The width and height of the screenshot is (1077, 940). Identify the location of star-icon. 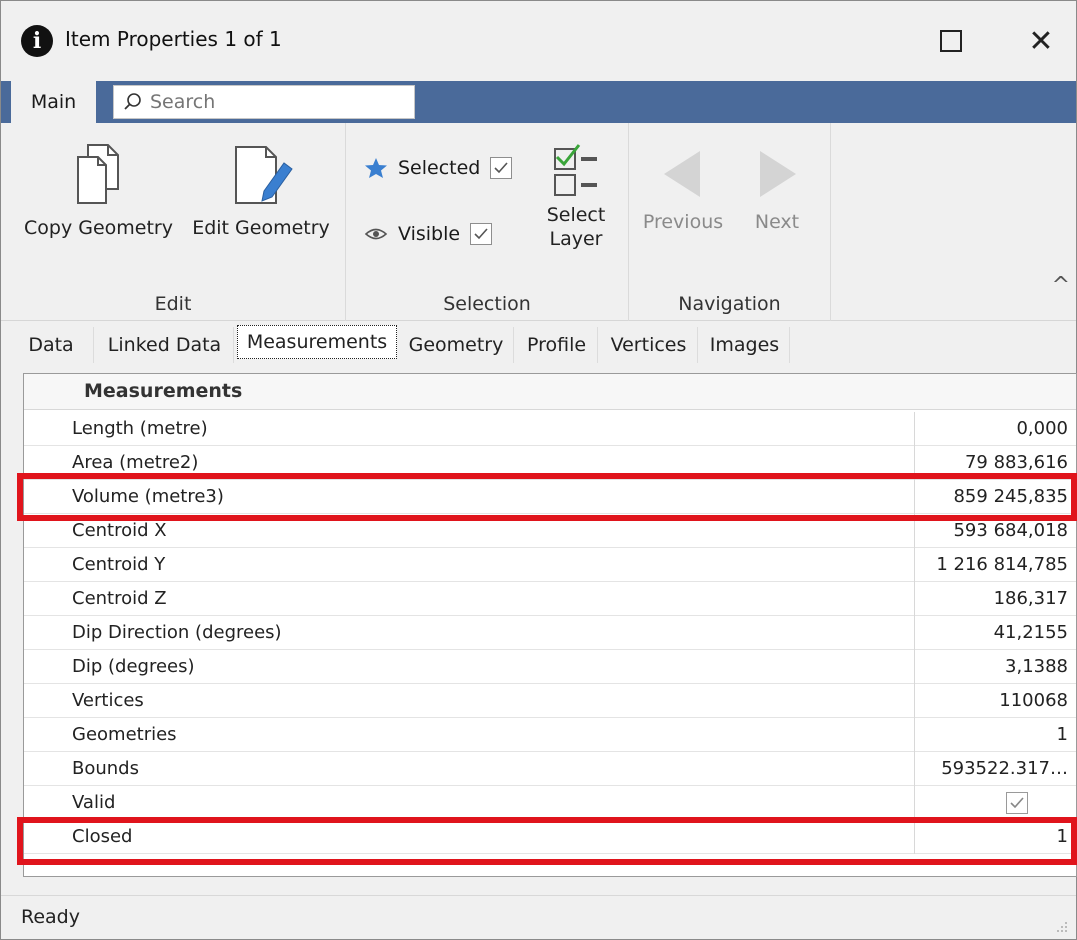
(376, 168).